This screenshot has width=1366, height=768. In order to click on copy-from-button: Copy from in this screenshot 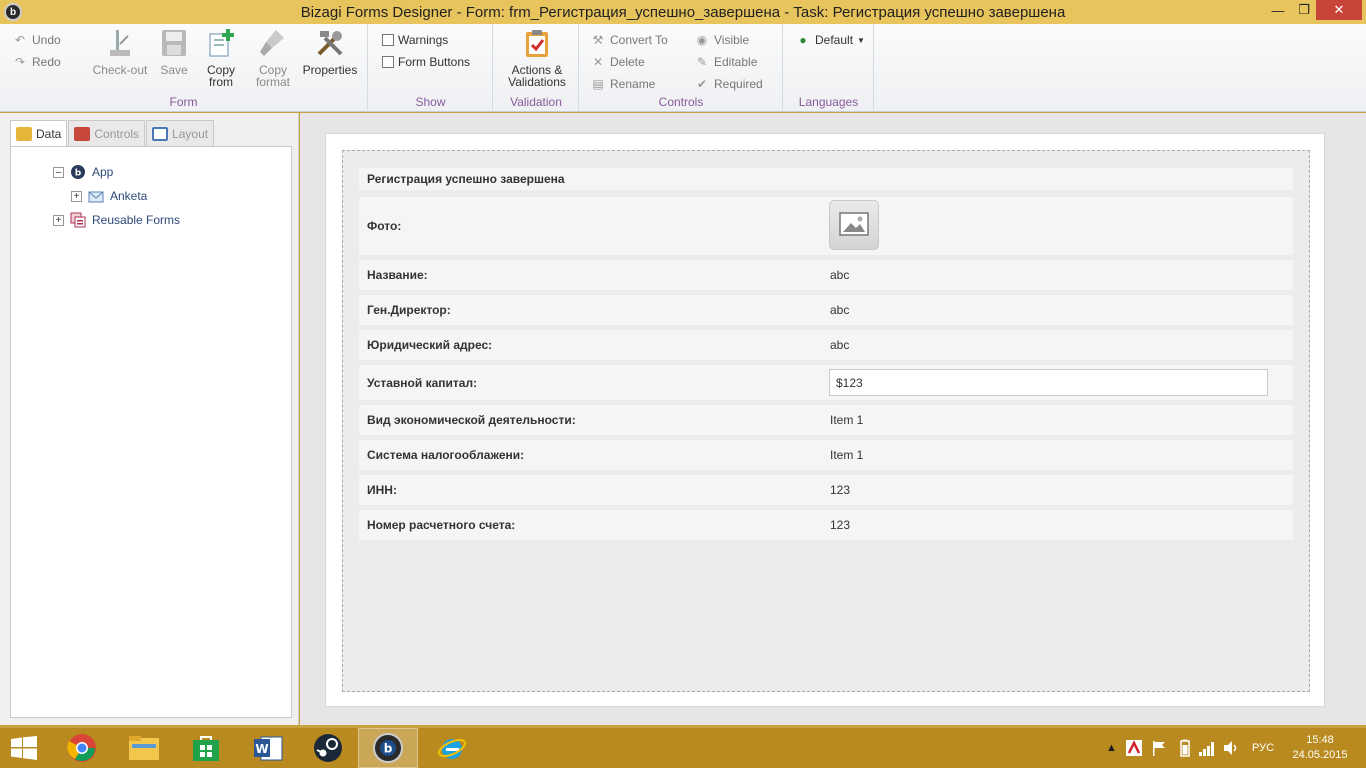, I will do `click(221, 58)`.